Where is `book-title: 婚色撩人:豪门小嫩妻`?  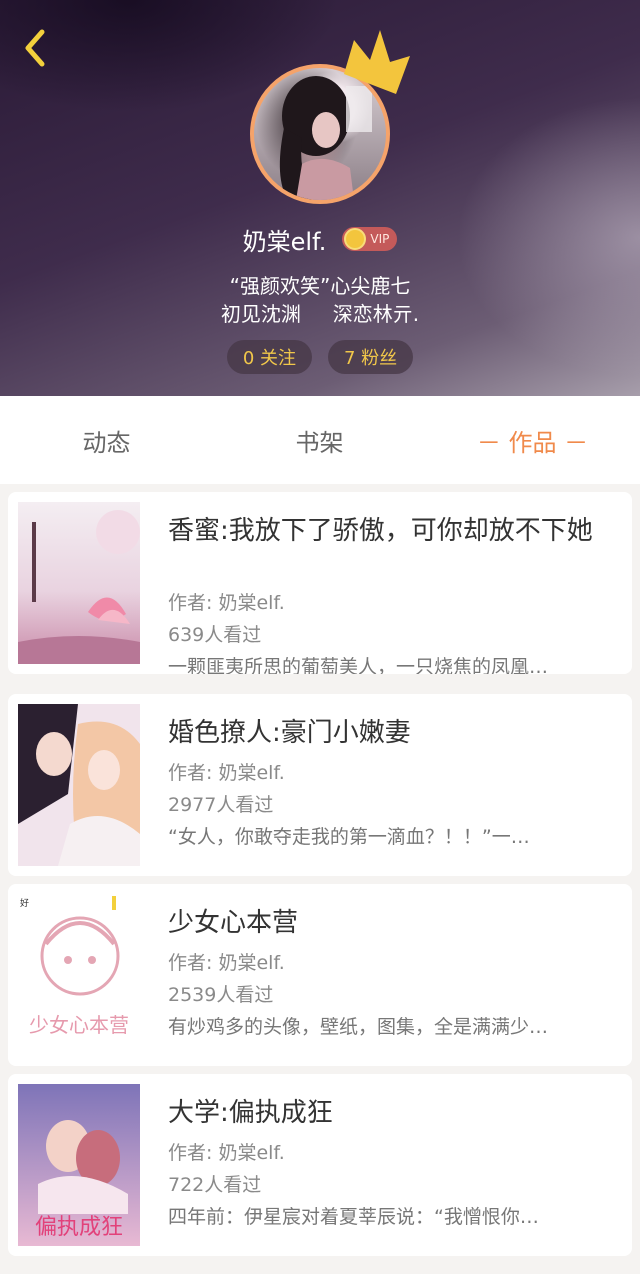
book-title: 婚色撩人:豪门小嫩妻 is located at coordinates (388, 733).